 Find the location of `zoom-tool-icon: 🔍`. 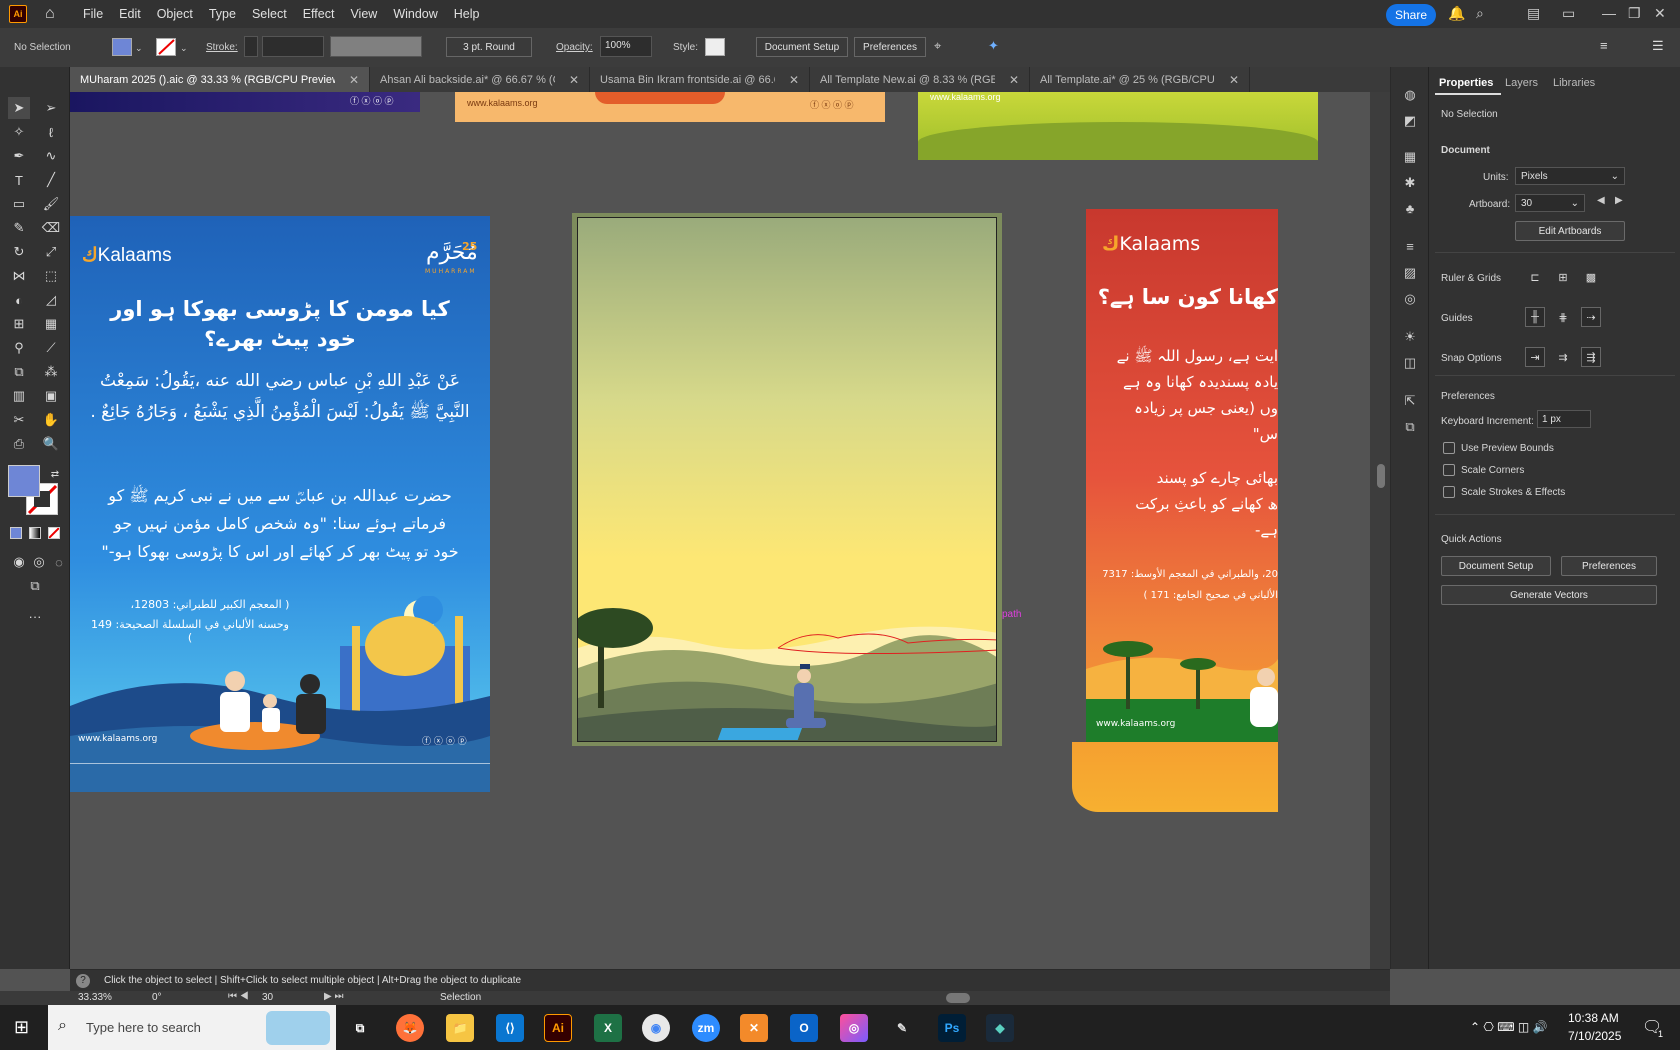

zoom-tool-icon: 🔍 is located at coordinates (51, 444).